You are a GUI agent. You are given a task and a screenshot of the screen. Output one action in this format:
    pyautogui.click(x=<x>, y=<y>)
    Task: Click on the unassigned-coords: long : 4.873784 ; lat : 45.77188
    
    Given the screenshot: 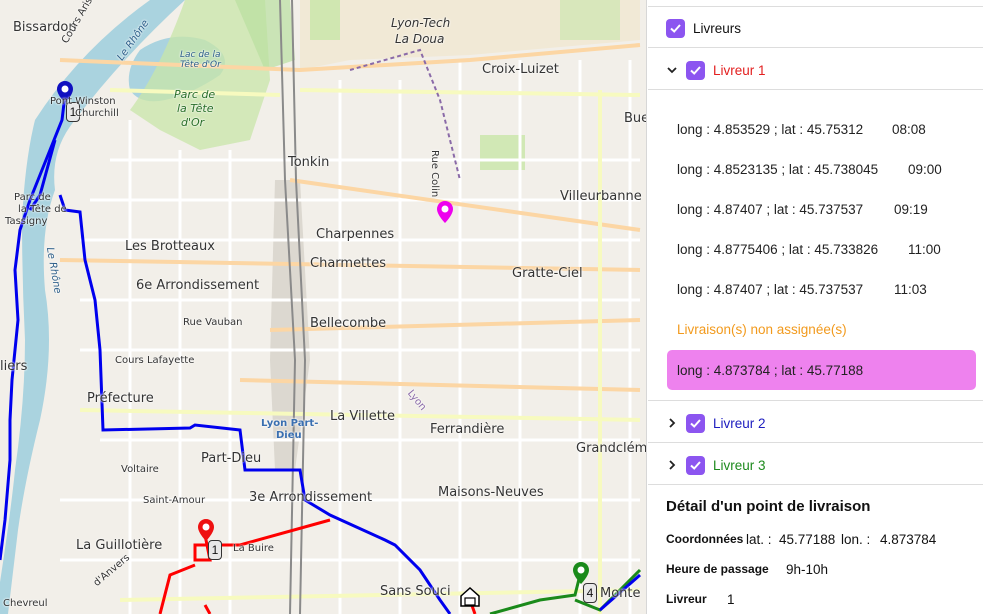 What is the action you would take?
    pyautogui.click(x=770, y=370)
    